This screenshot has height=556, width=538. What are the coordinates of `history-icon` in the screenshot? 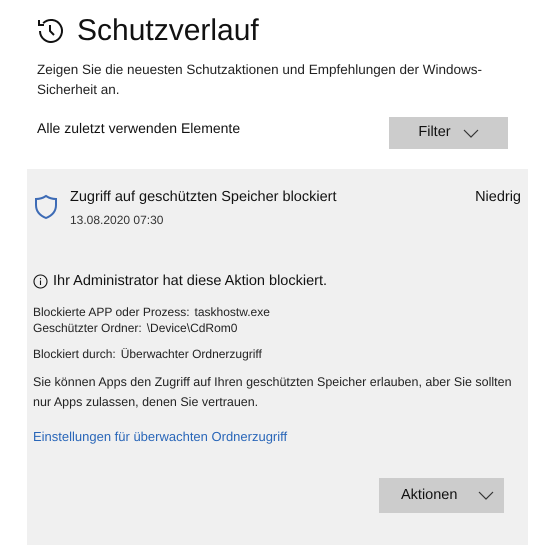 It's located at (50, 31).